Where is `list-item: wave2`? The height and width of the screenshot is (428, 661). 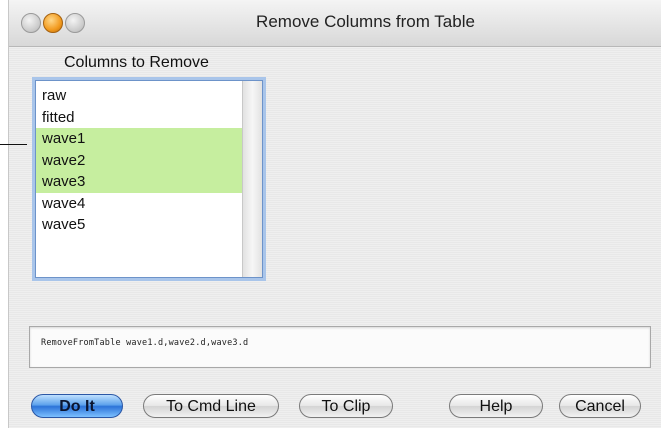 list-item: wave2 is located at coordinates (139, 160).